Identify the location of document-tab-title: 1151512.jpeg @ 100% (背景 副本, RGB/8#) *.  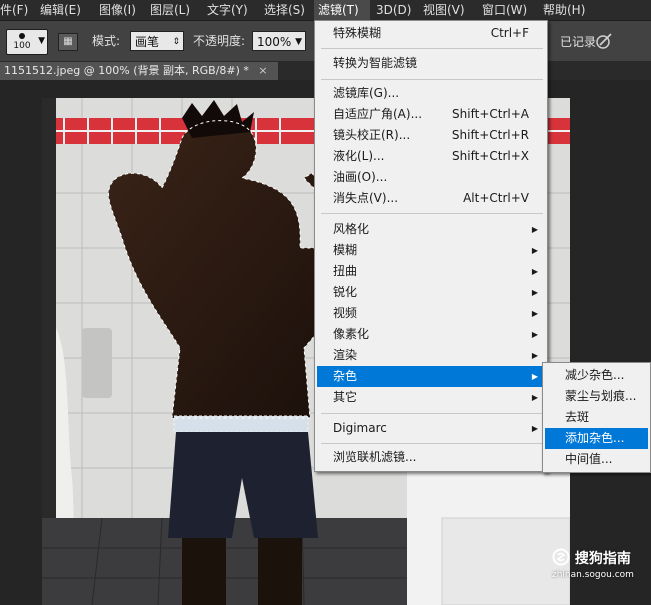
(126, 70).